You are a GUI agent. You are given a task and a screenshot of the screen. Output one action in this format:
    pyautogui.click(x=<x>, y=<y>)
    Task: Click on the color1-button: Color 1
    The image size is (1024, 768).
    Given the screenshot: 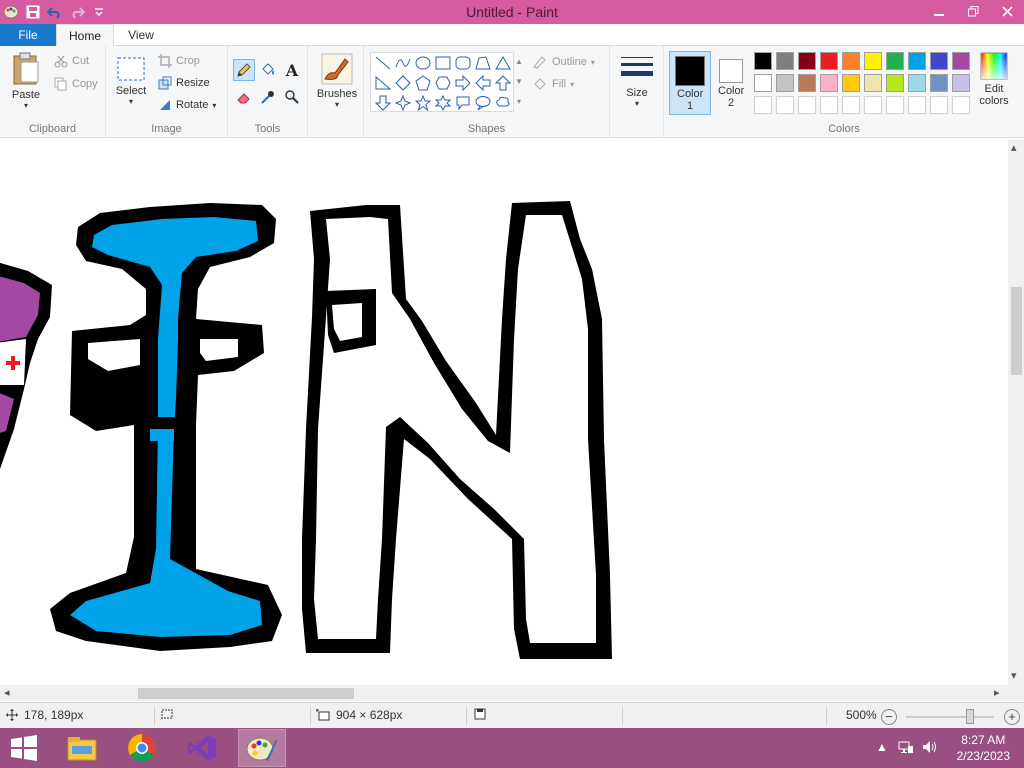 What is the action you would take?
    pyautogui.click(x=690, y=83)
    